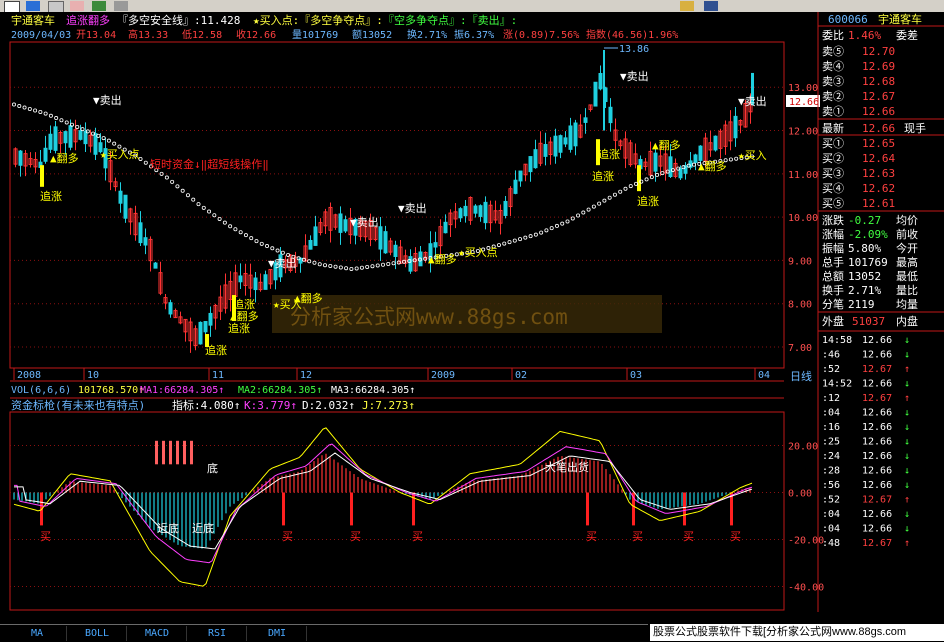 The image size is (944, 642). Describe the element at coordinates (328, 405) in the screenshot. I see `indicator-d: D:2.032↑` at that location.